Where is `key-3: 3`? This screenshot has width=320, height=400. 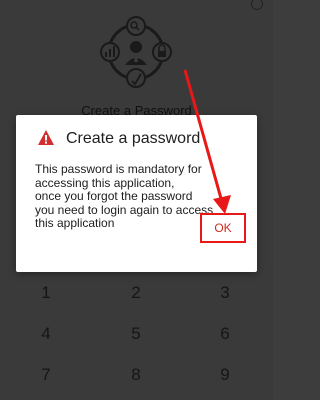 key-3: 3 is located at coordinates (225, 293).